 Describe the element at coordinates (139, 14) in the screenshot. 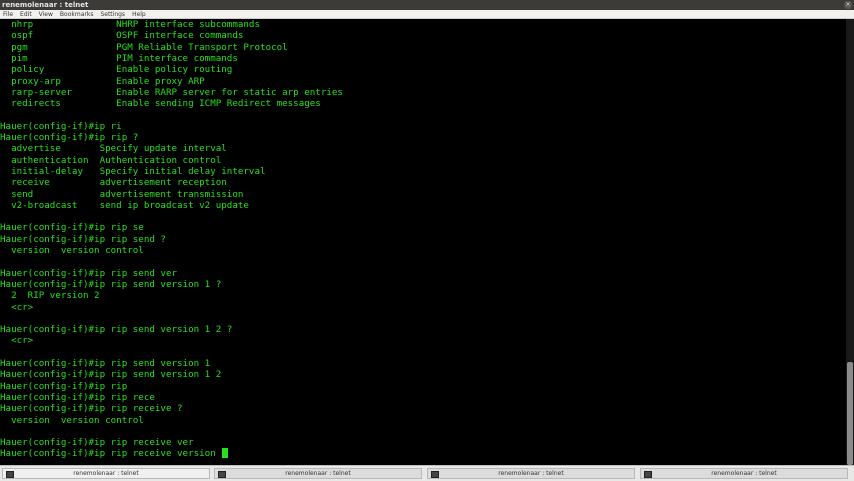

I see `menu-help: Help` at that location.